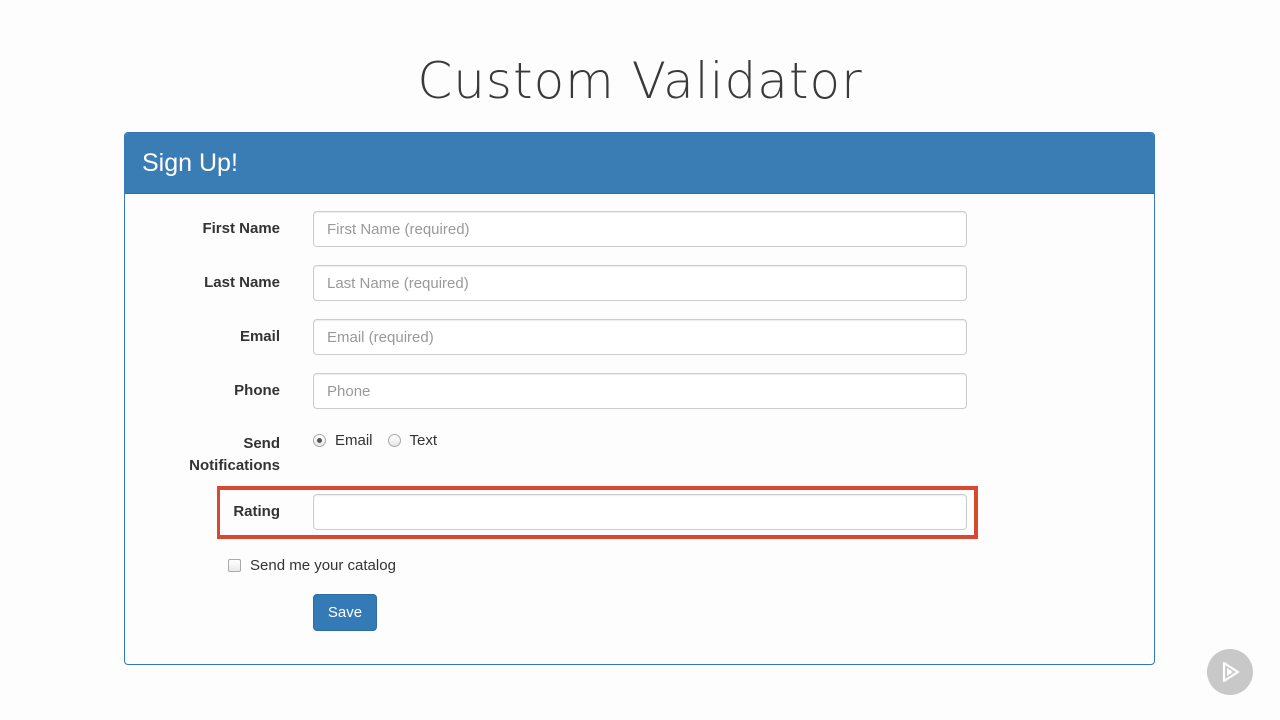 This screenshot has height=720, width=1280. I want to click on notify-text-label: Text, so click(423, 440).